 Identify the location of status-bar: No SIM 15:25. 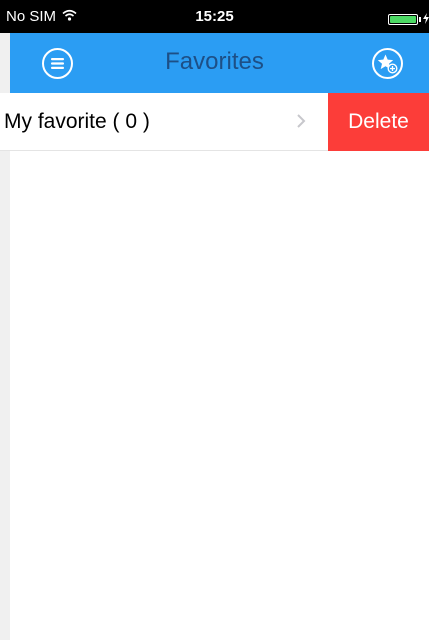
(214, 16).